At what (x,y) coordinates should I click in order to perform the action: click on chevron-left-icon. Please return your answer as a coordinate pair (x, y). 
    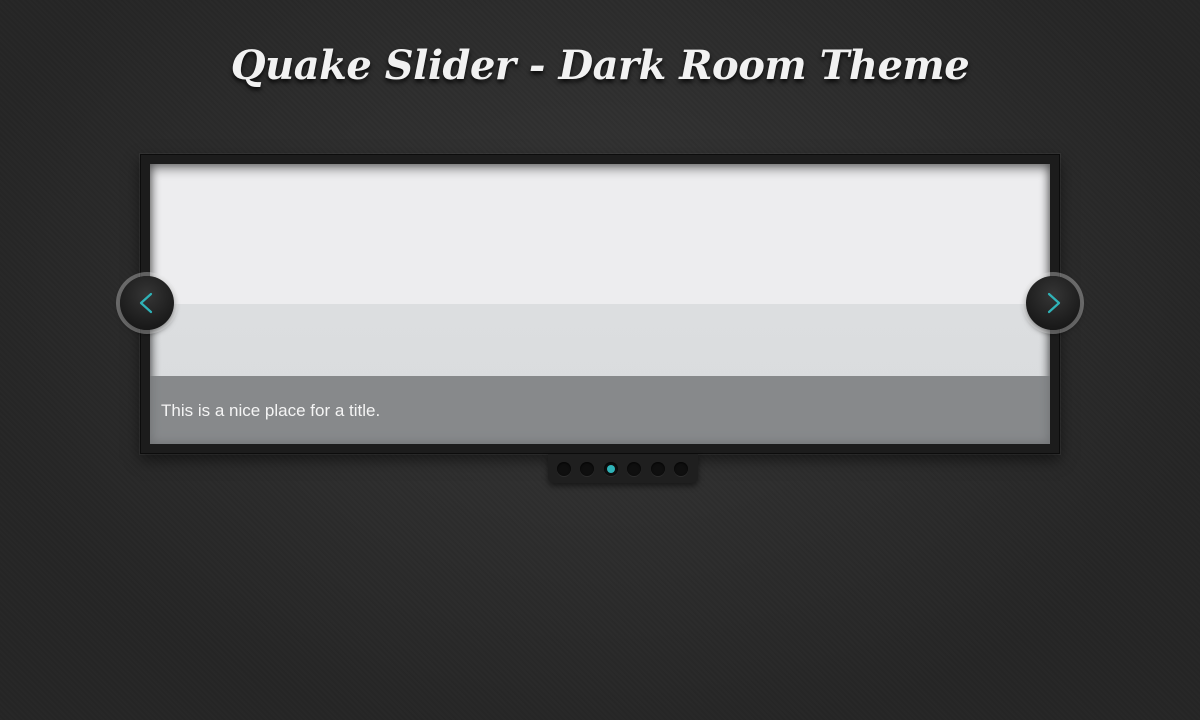
    Looking at the image, I should click on (146, 303).